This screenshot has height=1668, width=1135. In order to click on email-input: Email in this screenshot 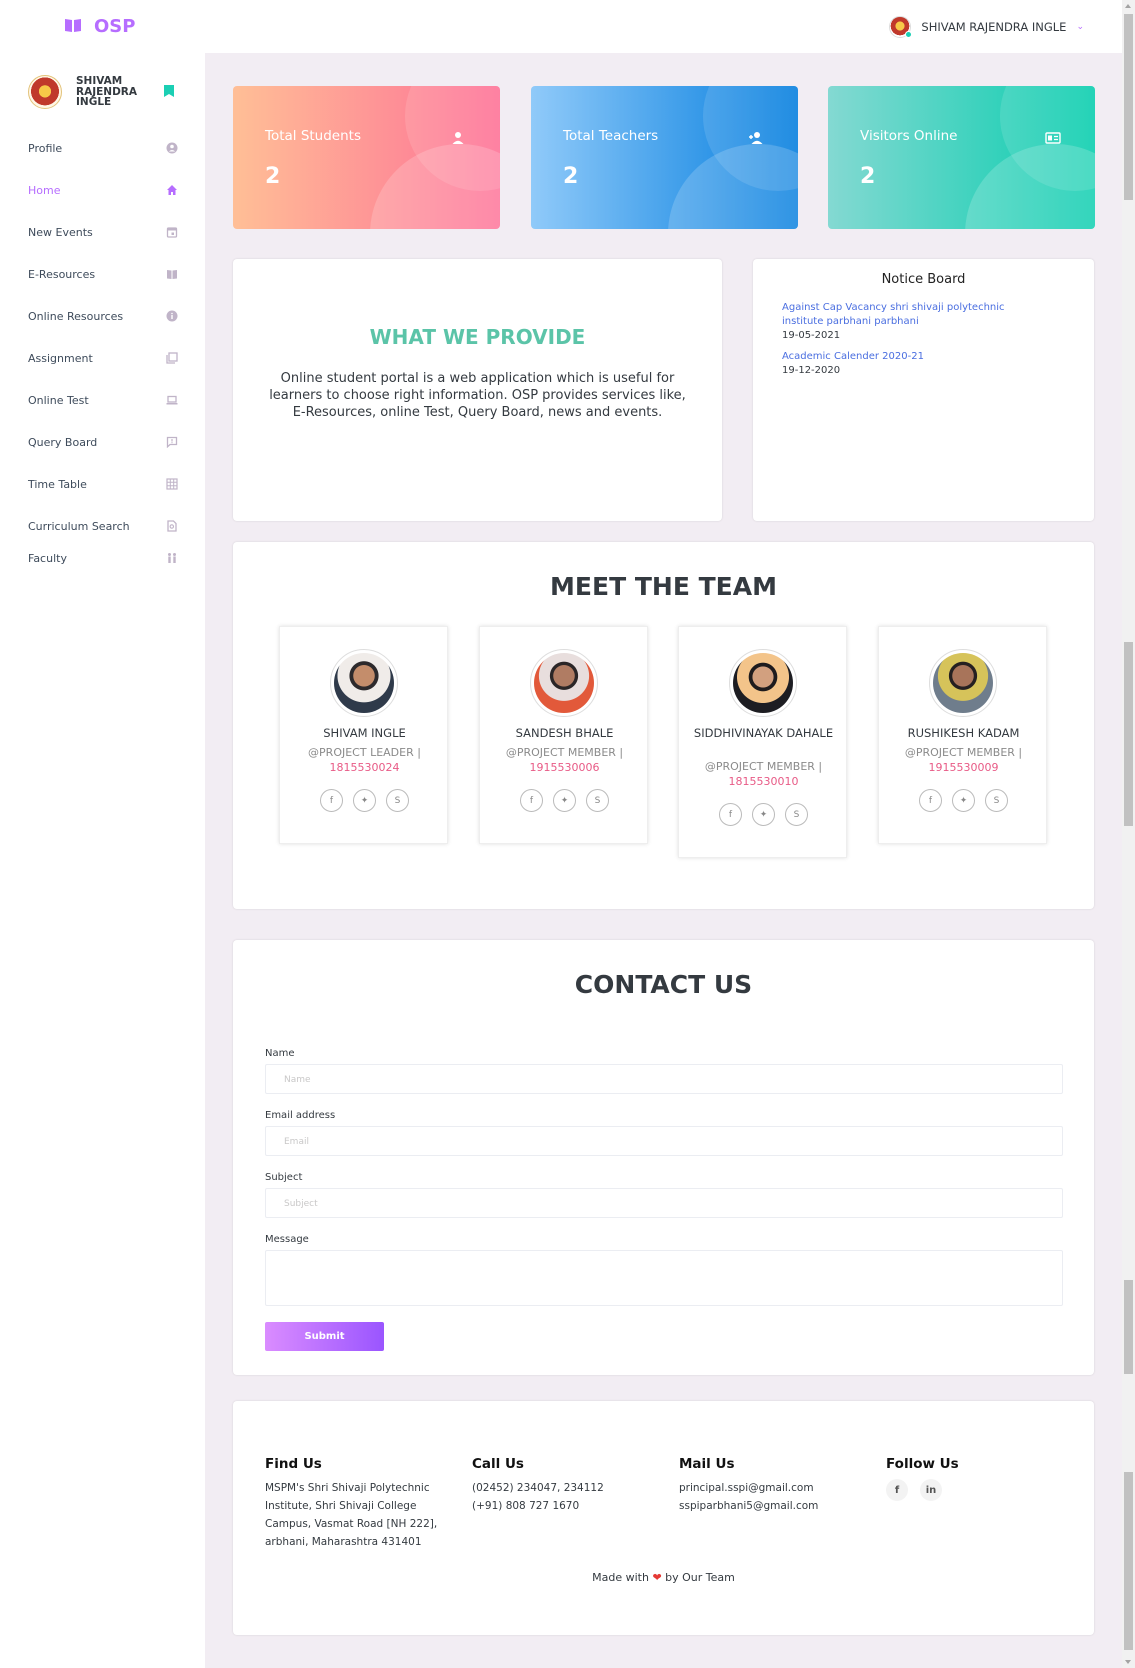, I will do `click(664, 1141)`.